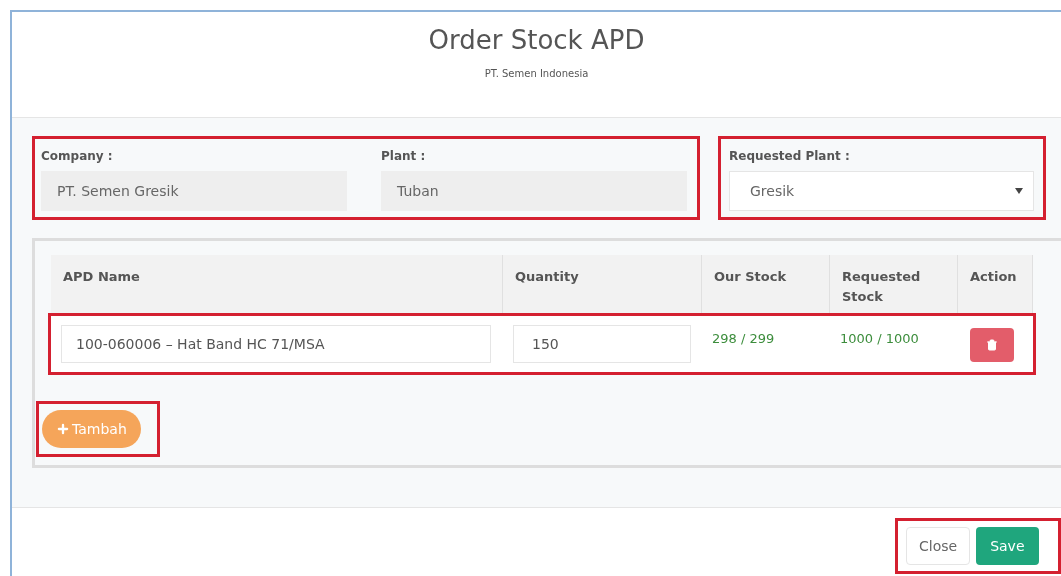  Describe the element at coordinates (547, 277) in the screenshot. I see `column-header: Quantity` at that location.